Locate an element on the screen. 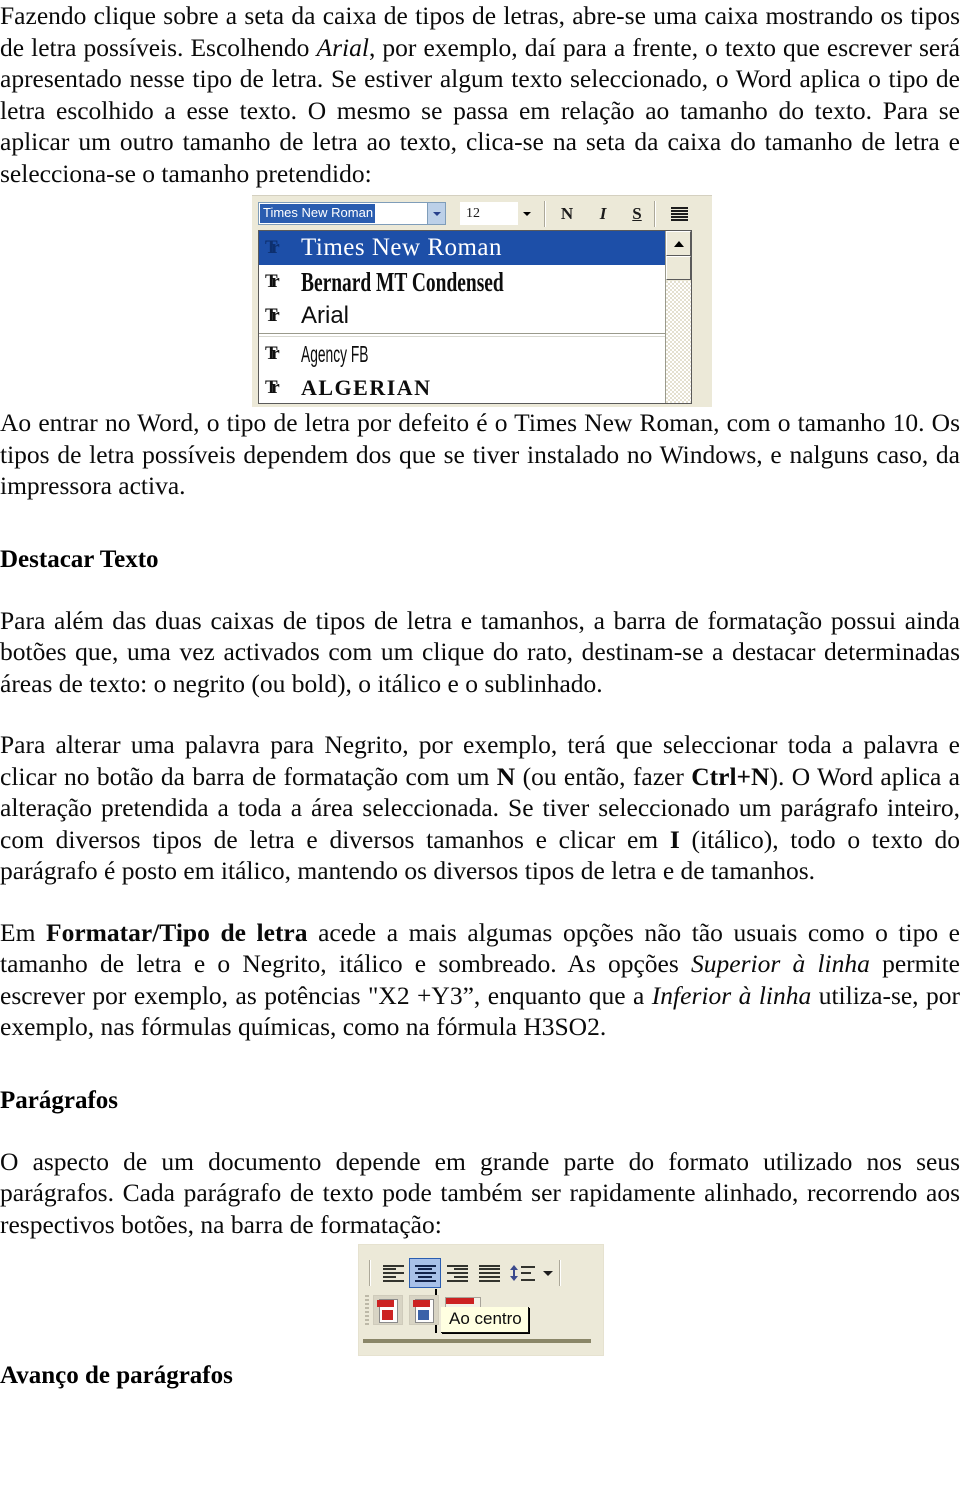  font-list-item-arial: Tr Arial is located at coordinates (462, 316).